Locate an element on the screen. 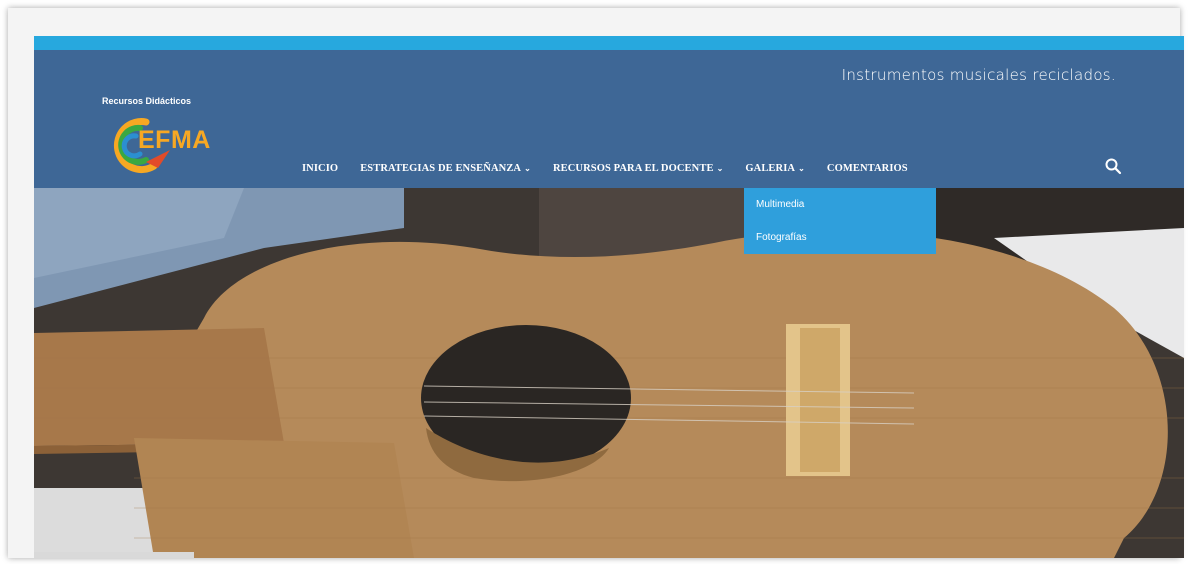 The height and width of the screenshot is (564, 1190). site-tagline: Instrumentos musicales reciclados. is located at coordinates (978, 75).